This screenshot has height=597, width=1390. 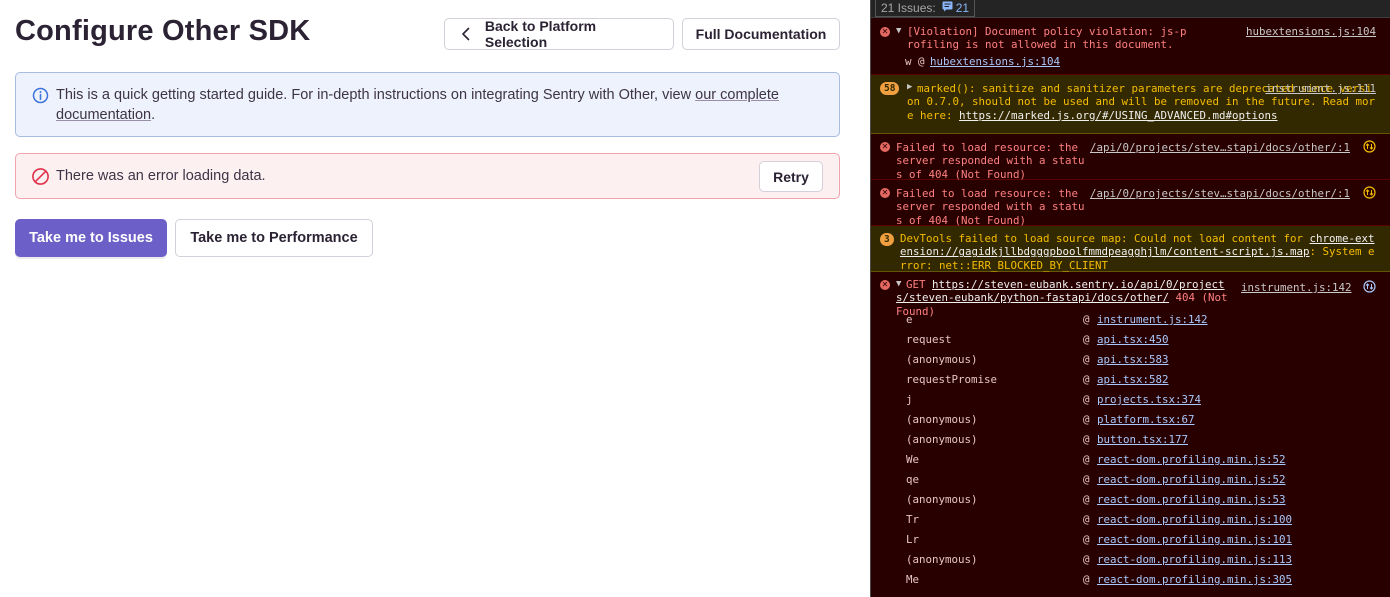 I want to click on stack-frame-link: react-dom.profiling.min.js:101, so click(x=1194, y=540).